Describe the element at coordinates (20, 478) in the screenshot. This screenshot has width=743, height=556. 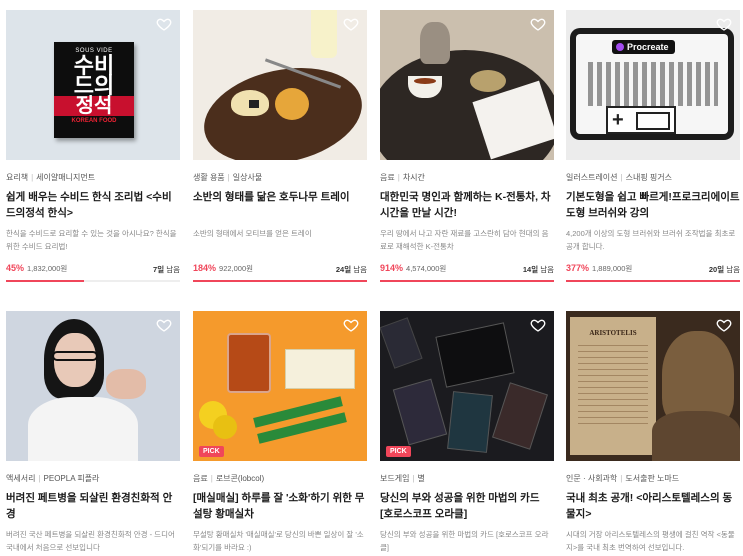
I see `category-label: 액세서리` at that location.